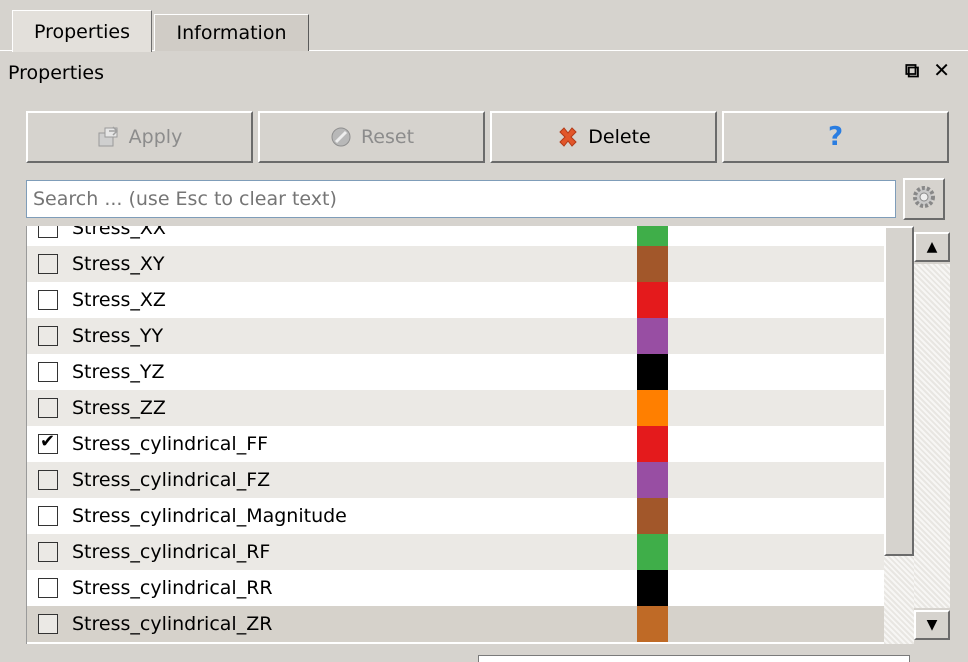 The height and width of the screenshot is (662, 968). I want to click on delete-label: Delete, so click(619, 137).